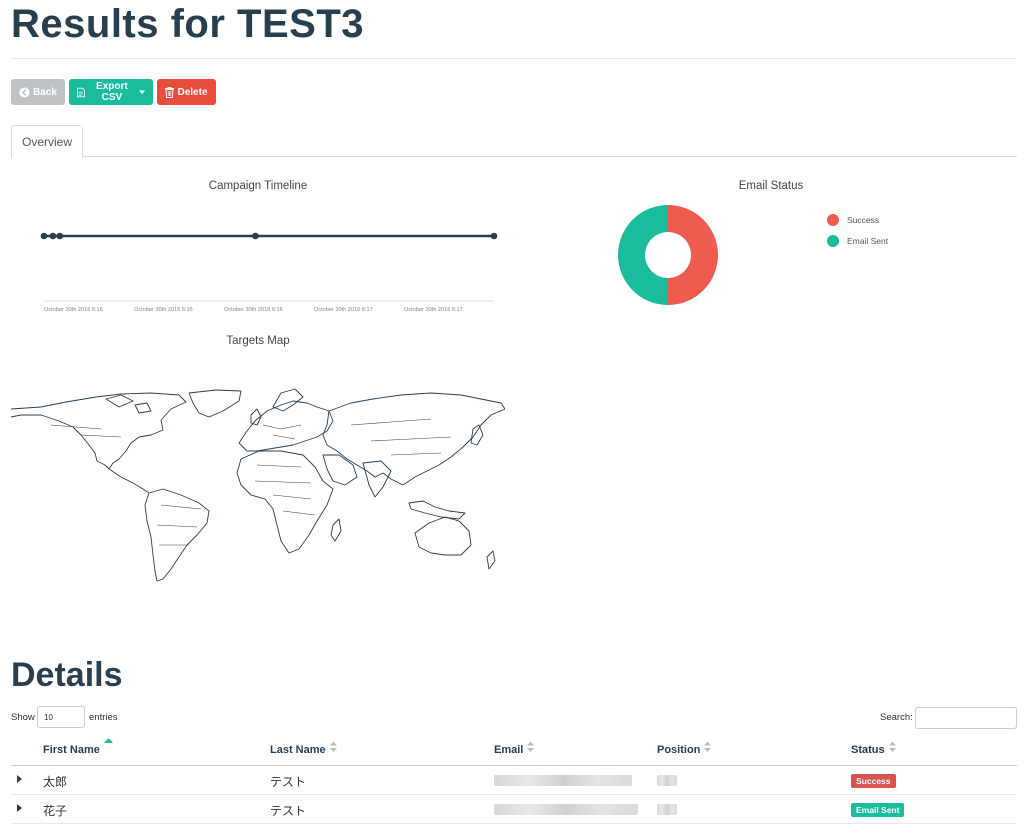 Image resolution: width=1024 pixels, height=824 pixels. I want to click on targets-world-map, so click(258, 485).